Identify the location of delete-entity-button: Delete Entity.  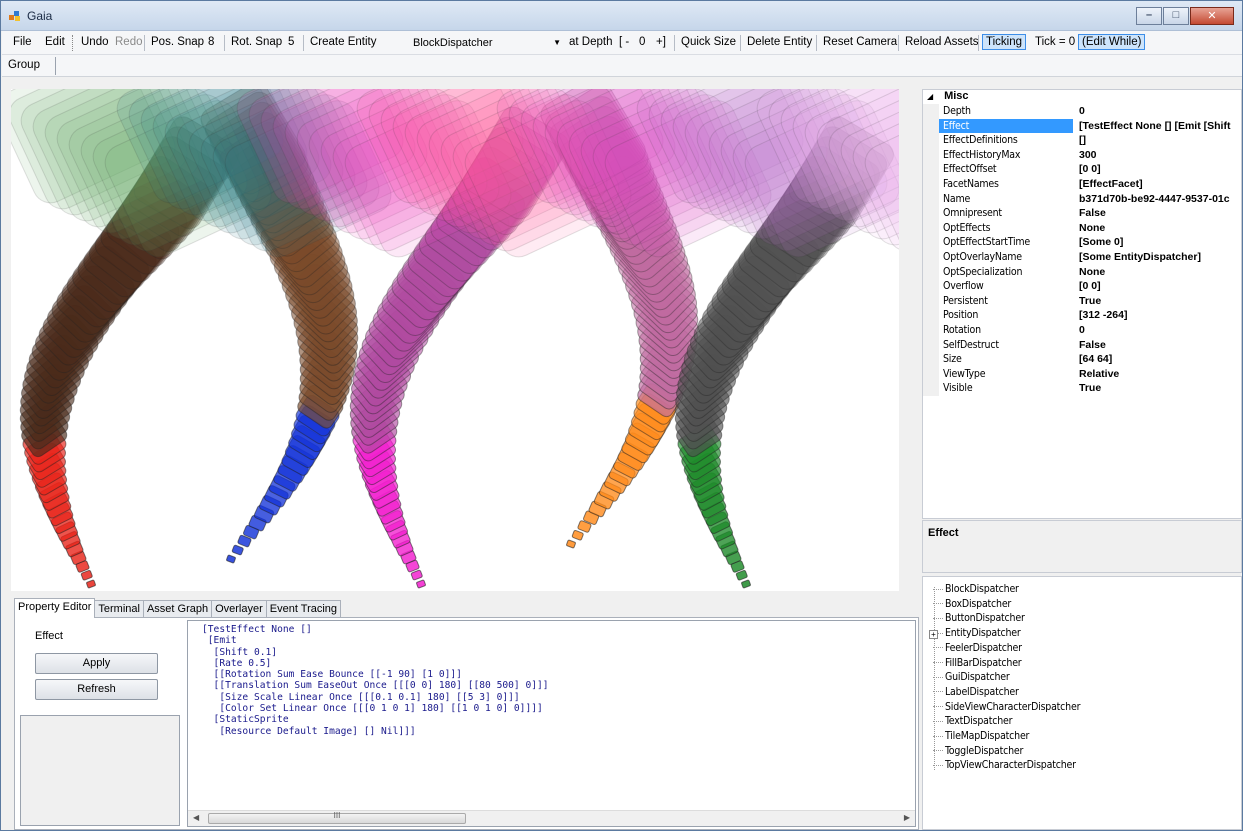
(779, 42).